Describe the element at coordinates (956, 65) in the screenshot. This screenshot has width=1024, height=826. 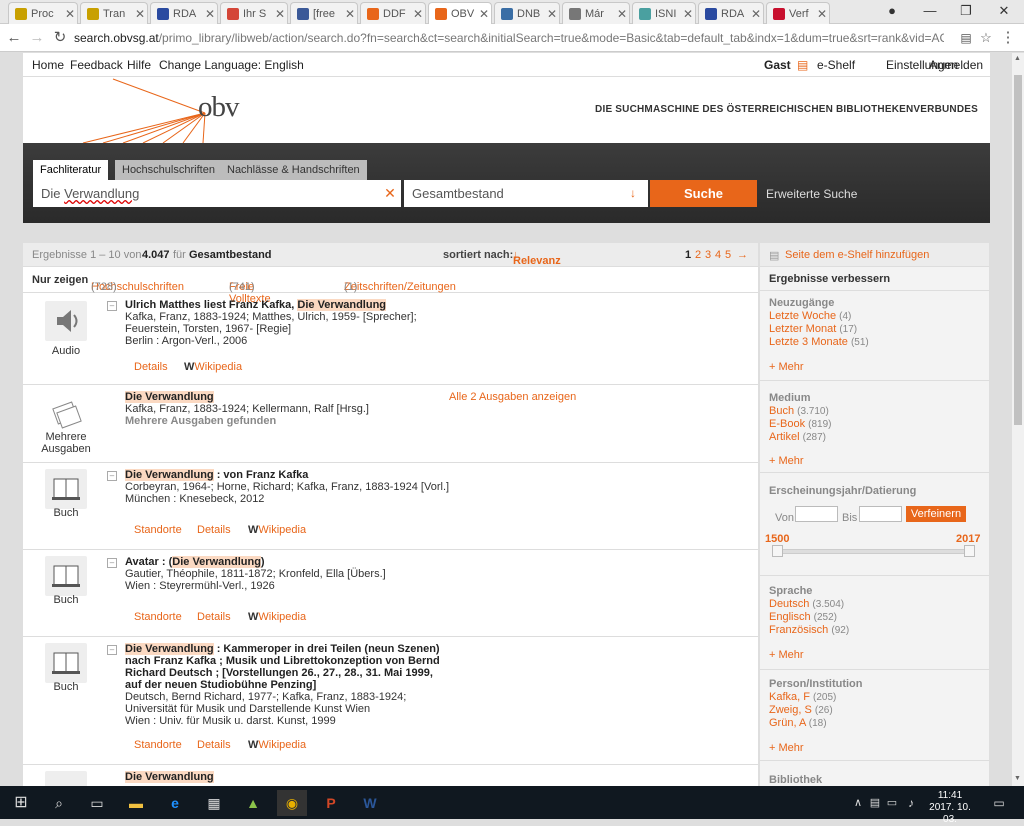
I see `nav-login: Anmelden` at that location.